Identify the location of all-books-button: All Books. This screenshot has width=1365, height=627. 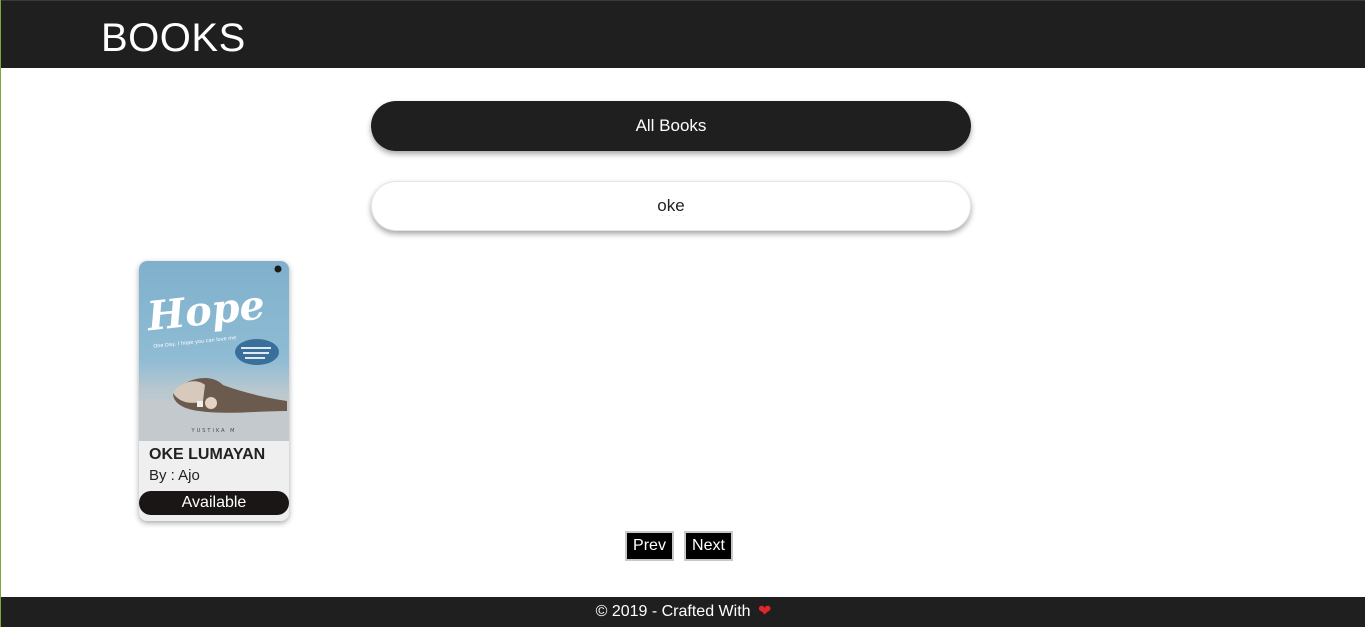
(671, 126).